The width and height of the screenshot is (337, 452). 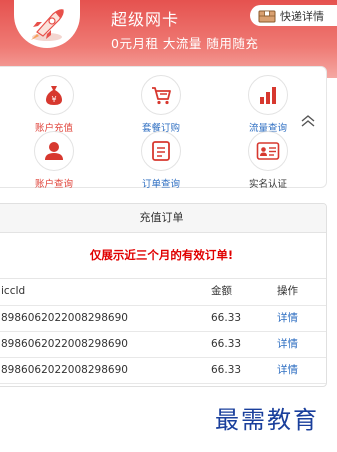 I want to click on orders-notice: 仅展示近三个月的有效订单!, so click(x=163, y=258).